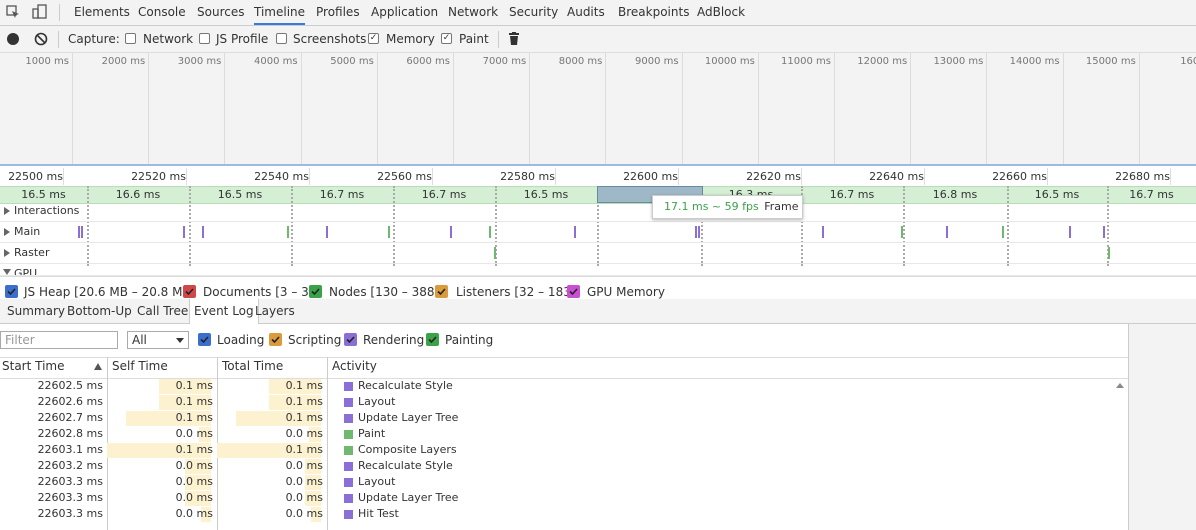 Image resolution: width=1196 pixels, height=530 pixels. Describe the element at coordinates (407, 449) in the screenshot. I see `activity-cell: Composite Layers` at that location.